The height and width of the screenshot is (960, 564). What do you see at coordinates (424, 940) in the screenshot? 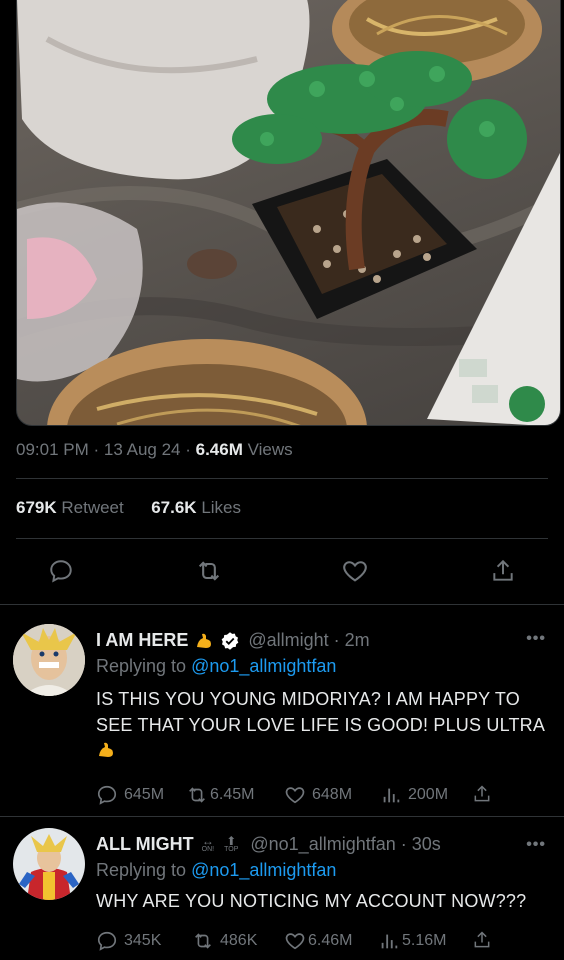
I see `views-count: 5.16M` at bounding box center [424, 940].